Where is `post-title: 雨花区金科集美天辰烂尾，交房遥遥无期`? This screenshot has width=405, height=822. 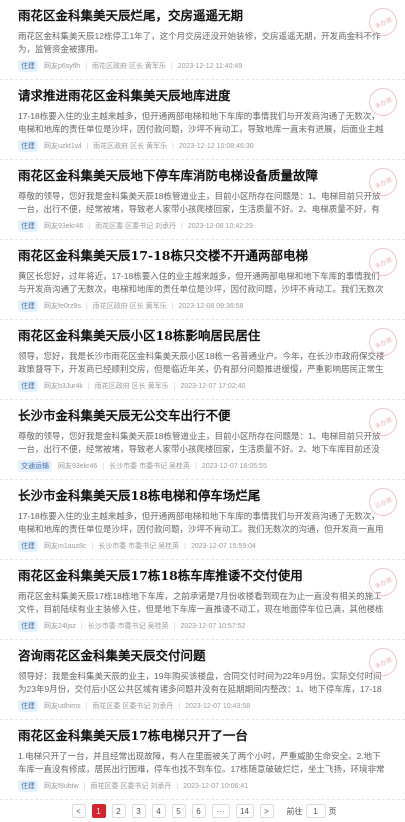
post-title: 雨花区金科集美天辰烂尾，交房遥遥无期 is located at coordinates (202, 16).